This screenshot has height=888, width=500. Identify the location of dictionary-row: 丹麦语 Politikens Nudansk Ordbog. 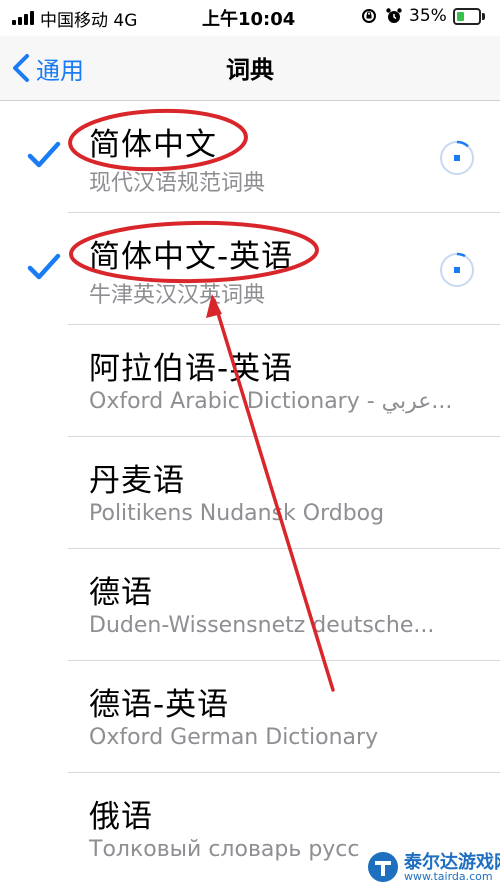
(250, 493).